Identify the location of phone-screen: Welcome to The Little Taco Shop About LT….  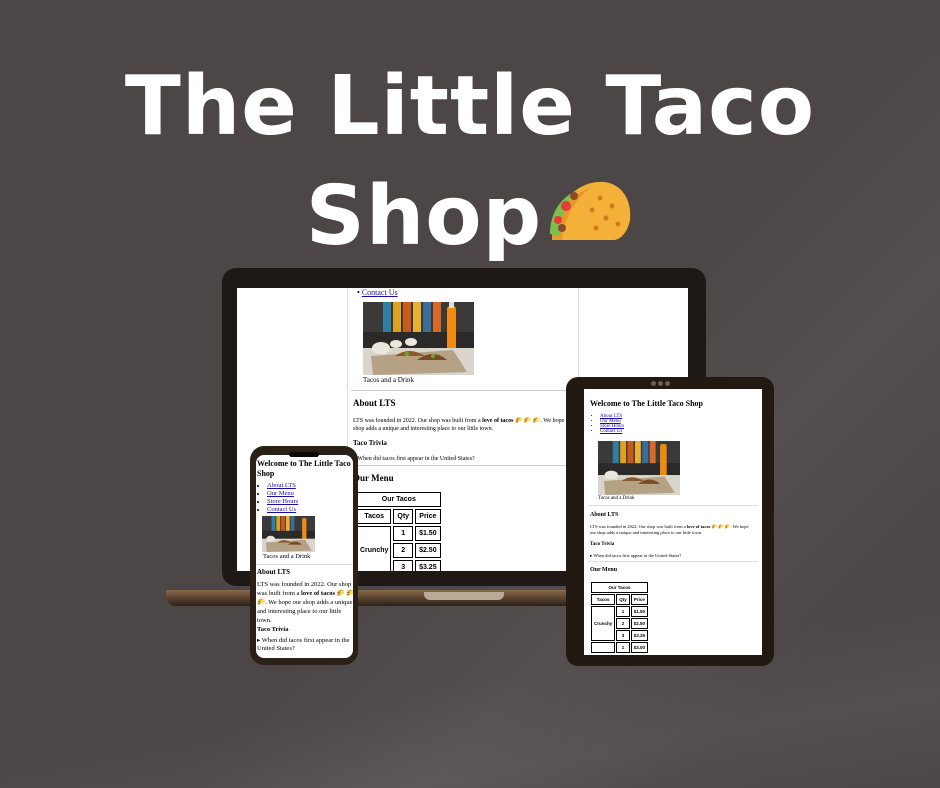
(304, 556).